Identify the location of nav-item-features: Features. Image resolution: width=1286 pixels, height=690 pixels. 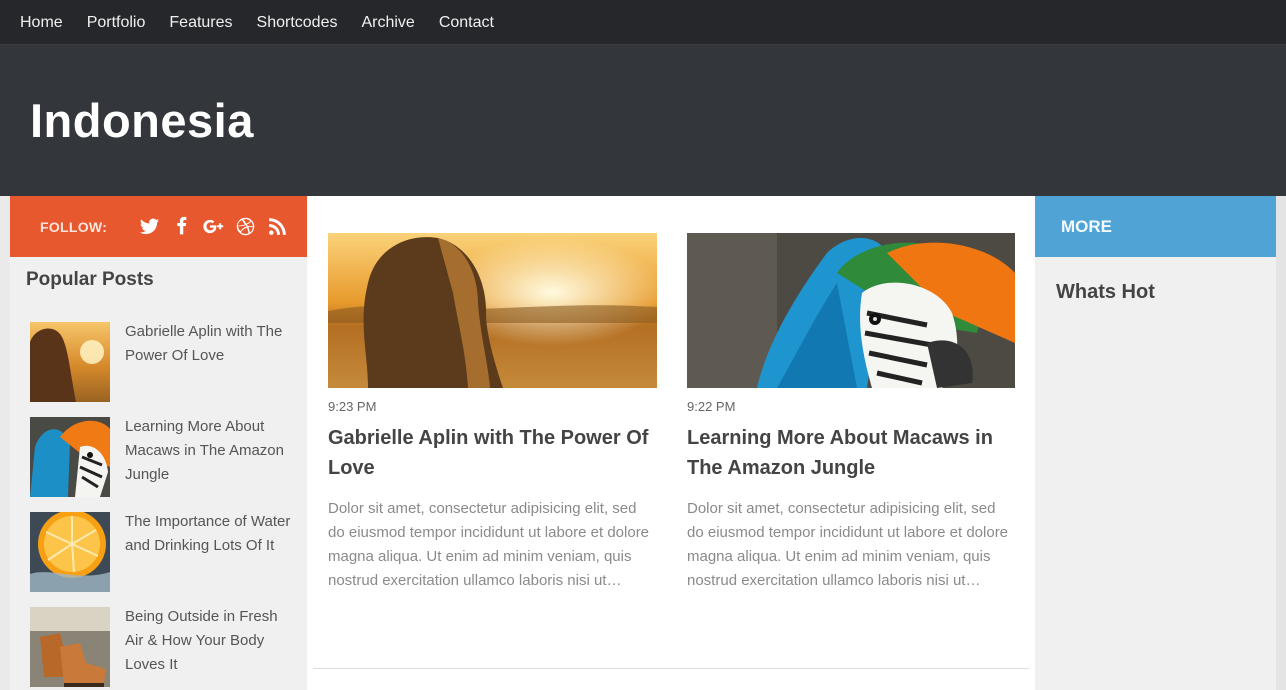
(200, 23).